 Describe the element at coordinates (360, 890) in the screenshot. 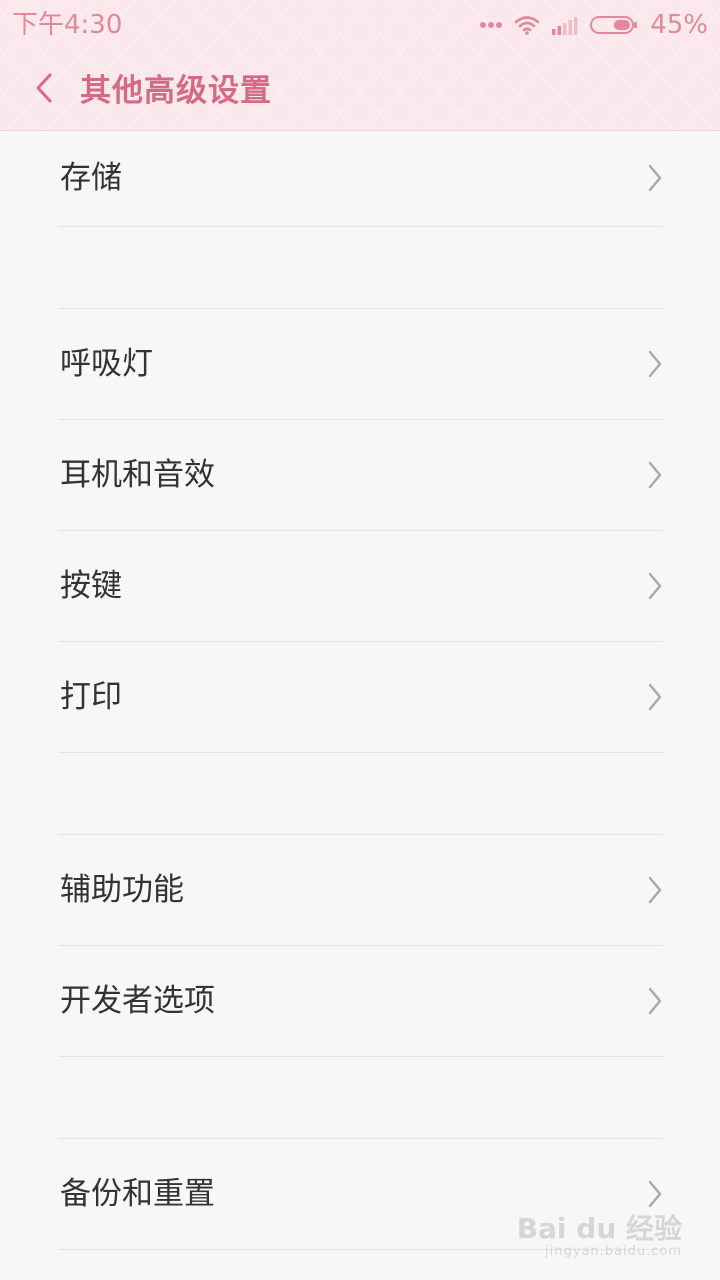

I see `settings-item-accessibility: 辅助功能` at that location.